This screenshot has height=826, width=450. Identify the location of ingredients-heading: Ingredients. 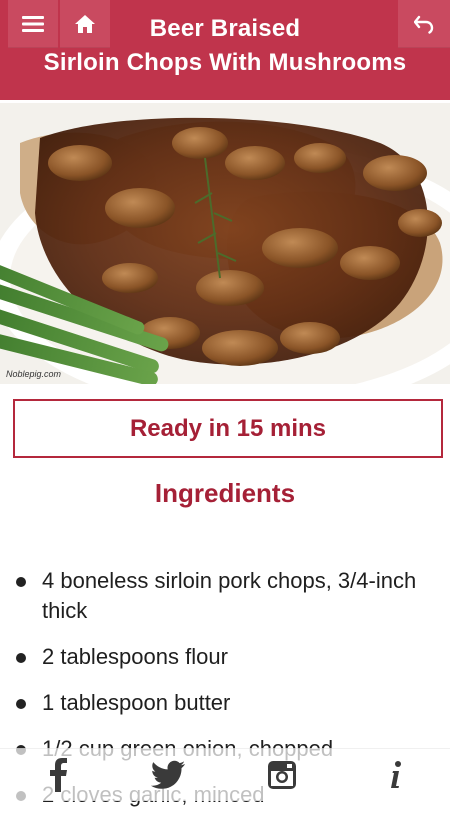
(225, 493).